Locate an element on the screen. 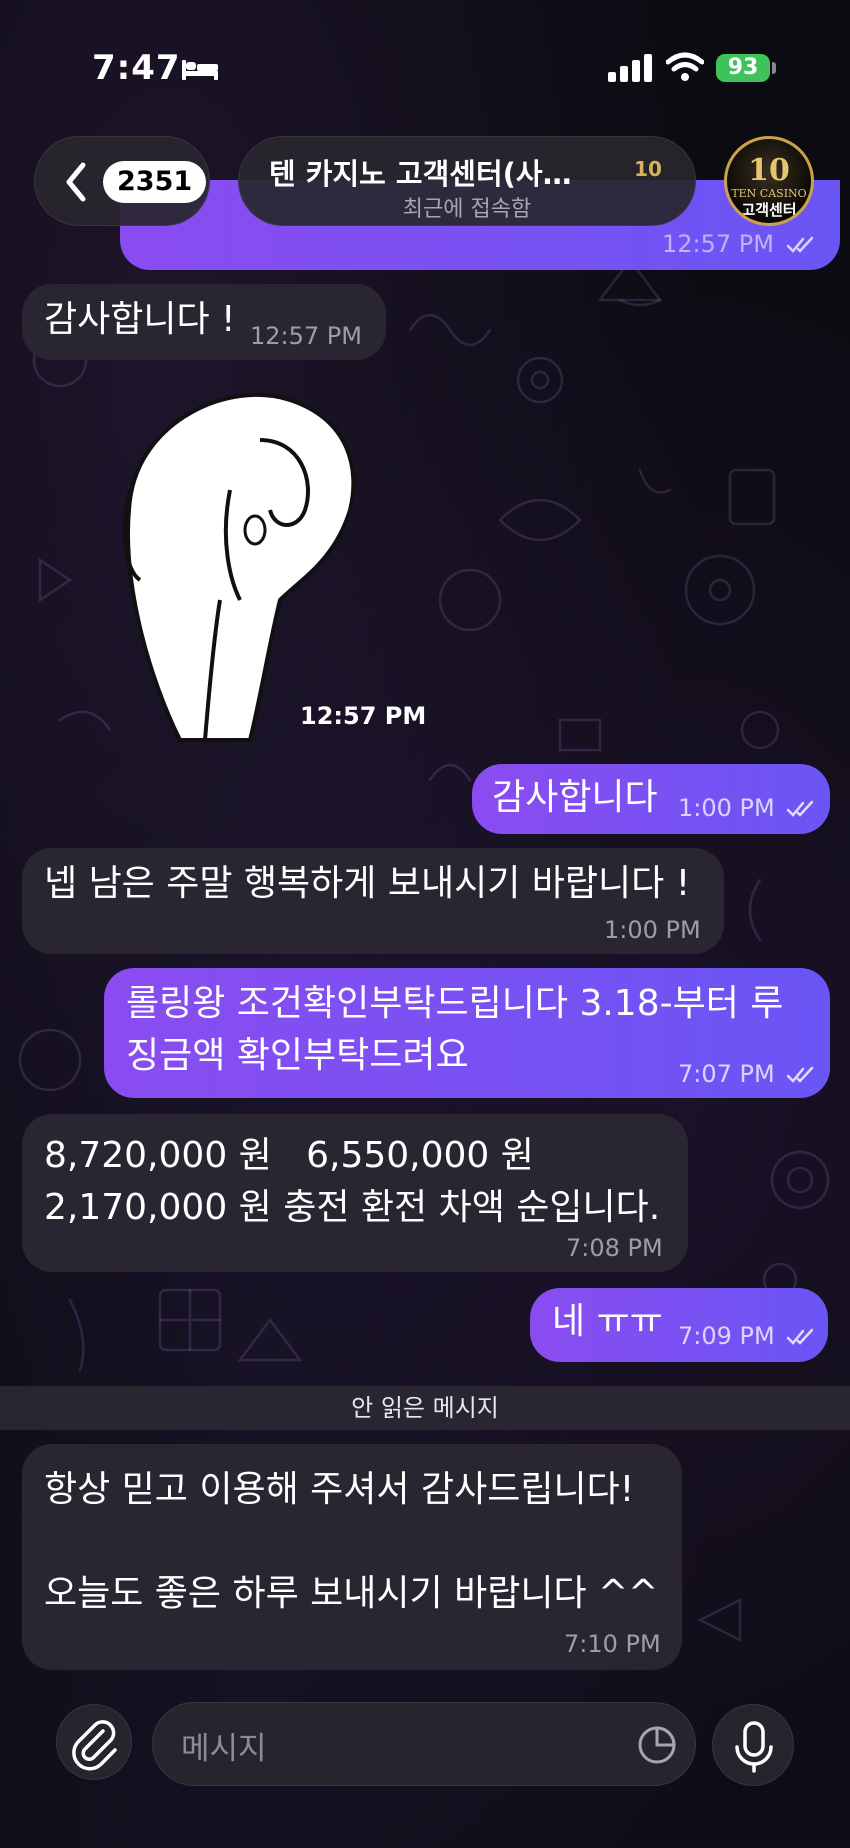 The width and height of the screenshot is (850, 1848). message-text: 넵 남은 주말 행복하게 보내시기 바랍니다 ! is located at coordinates (367, 883).